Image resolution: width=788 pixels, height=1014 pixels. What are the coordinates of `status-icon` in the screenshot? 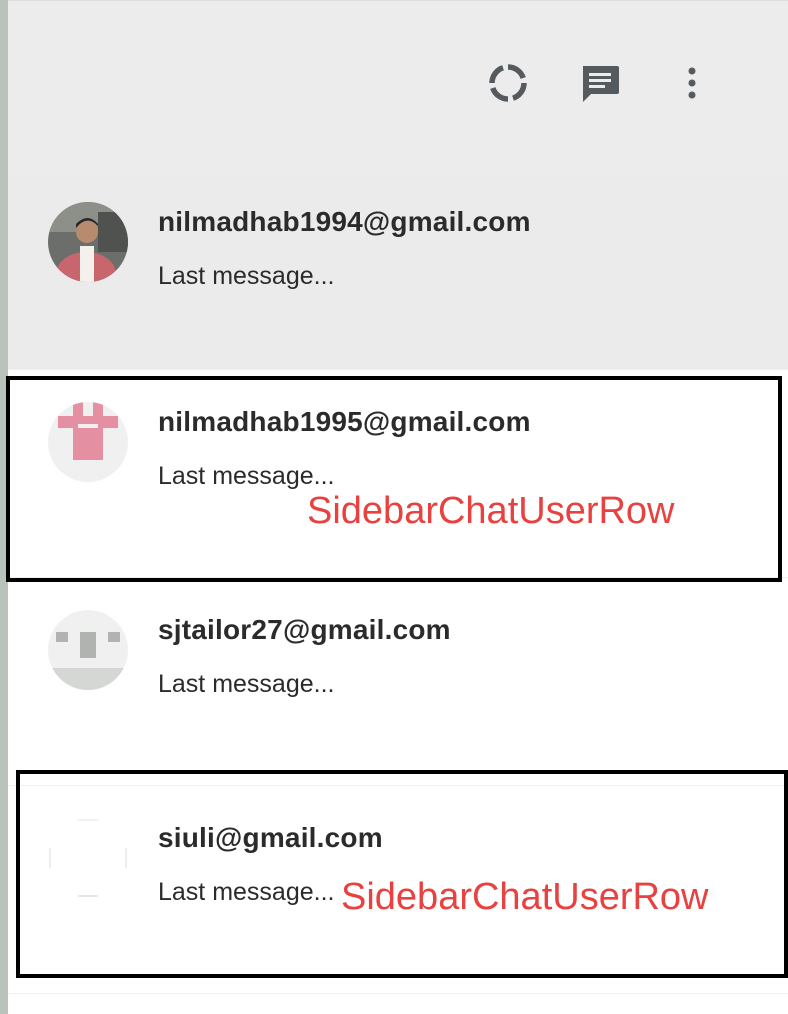 It's located at (508, 83).